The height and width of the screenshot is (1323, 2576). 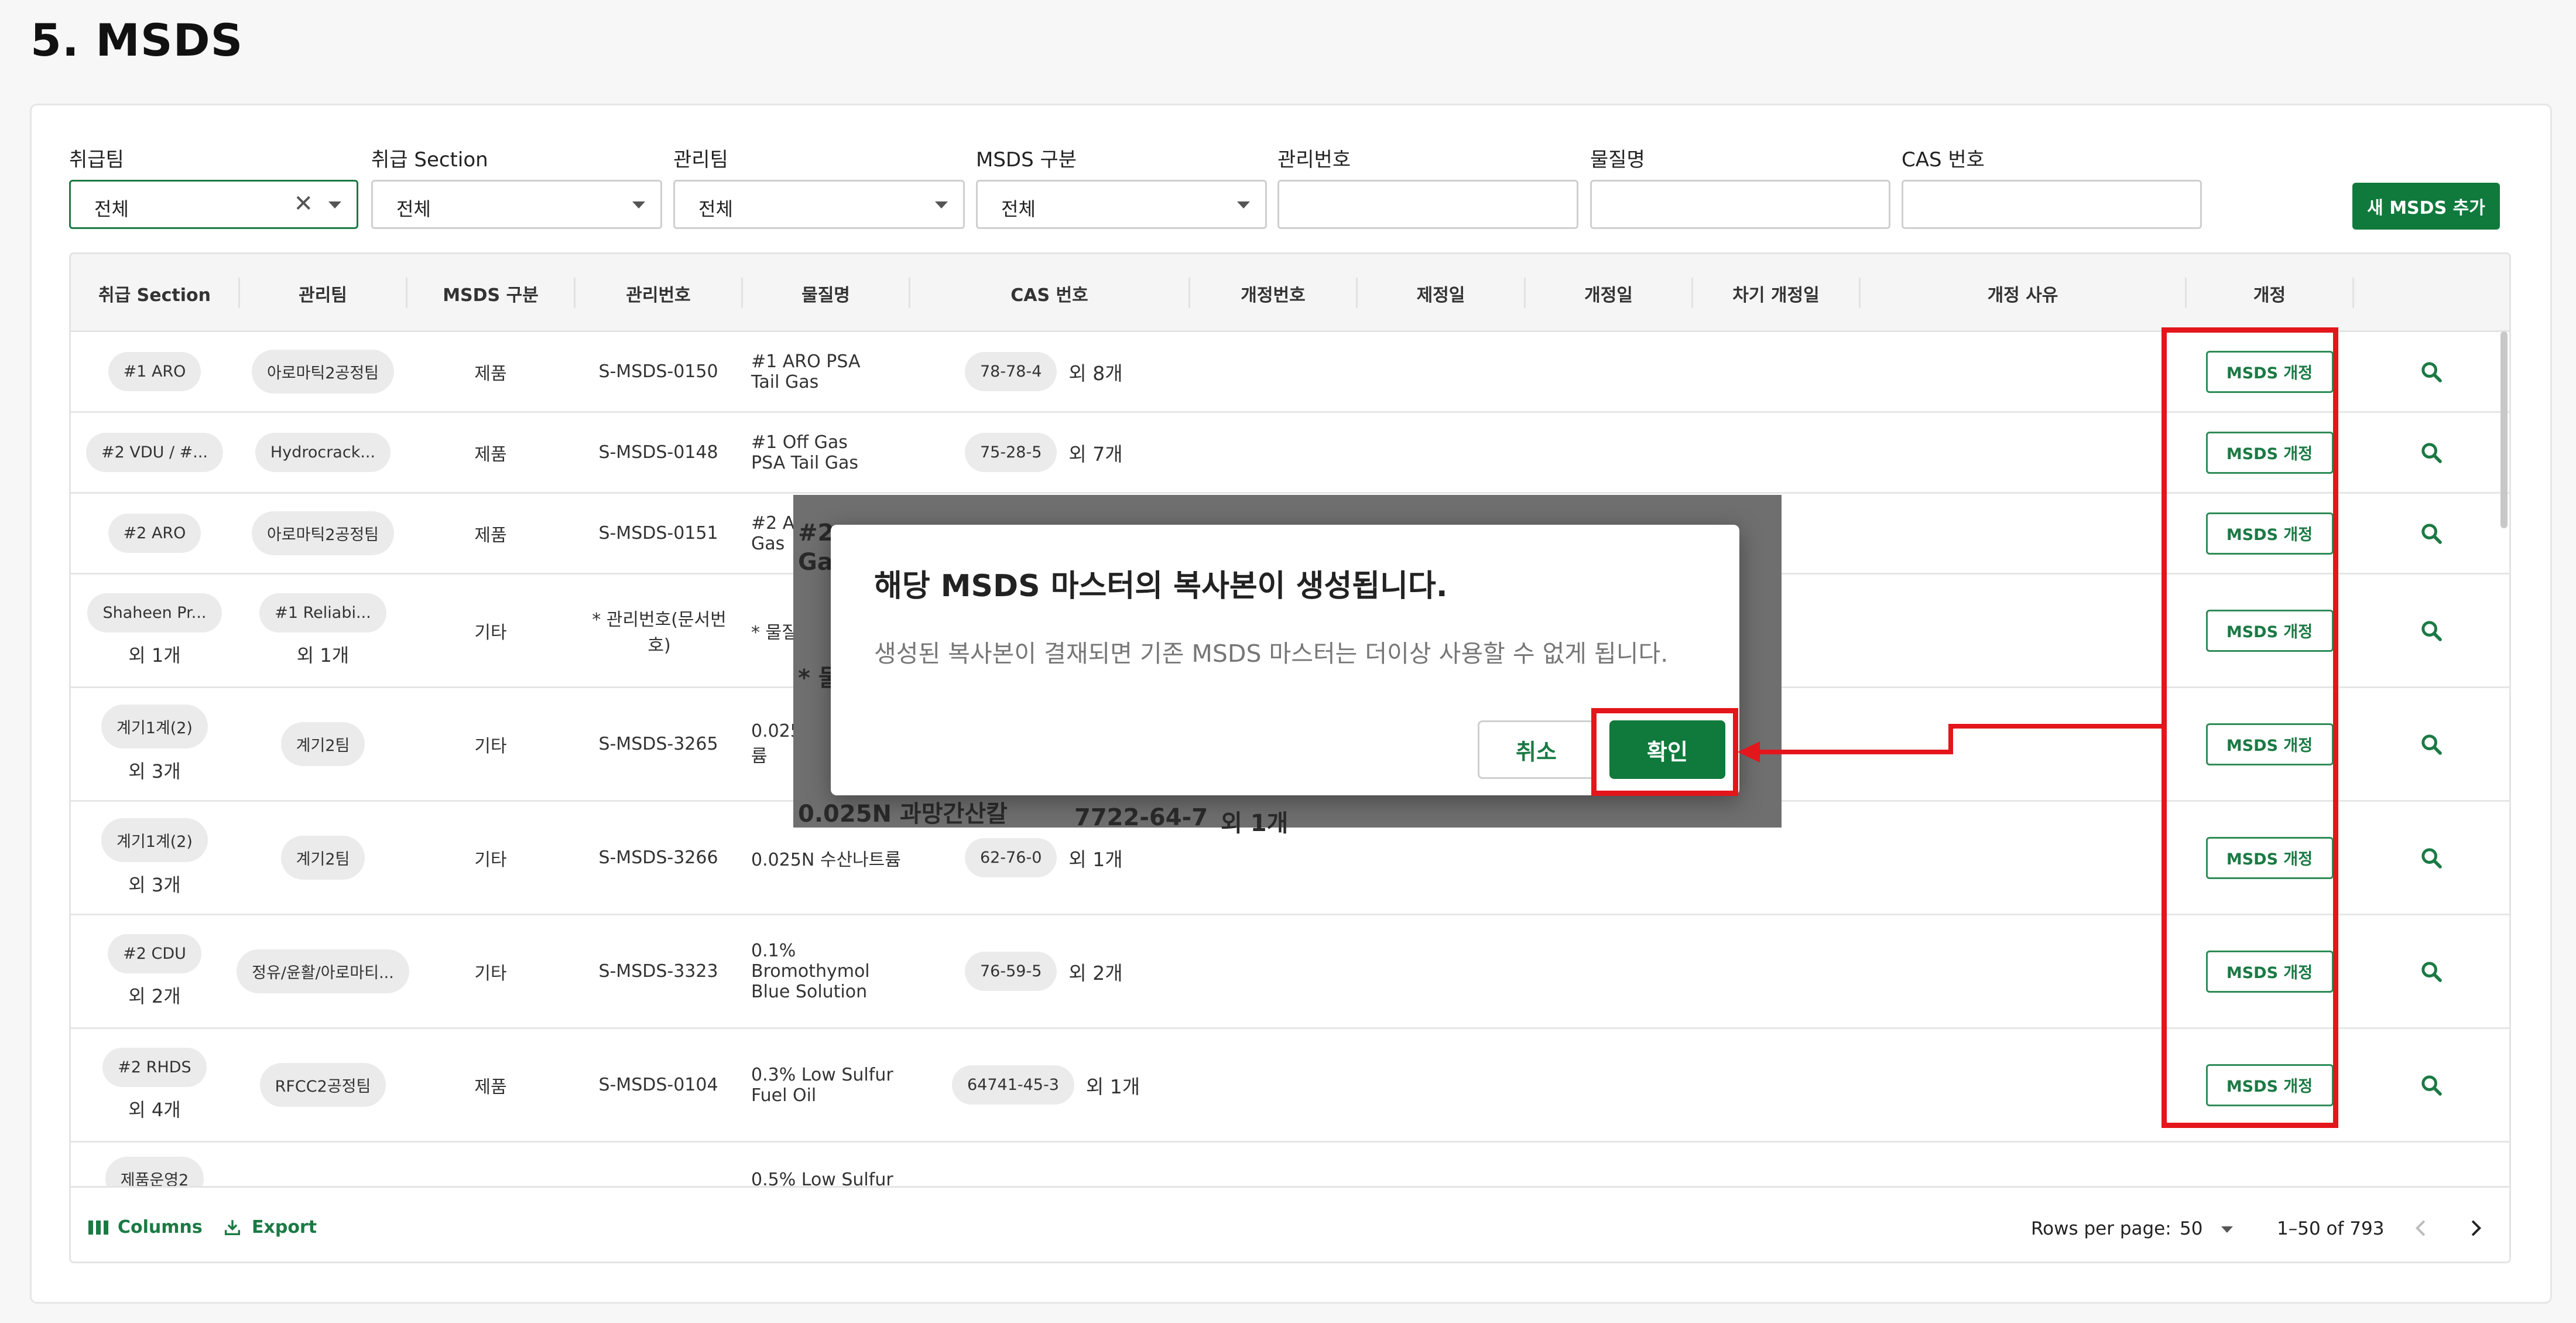 I want to click on annotation-arrow, so click(x=1949, y=743).